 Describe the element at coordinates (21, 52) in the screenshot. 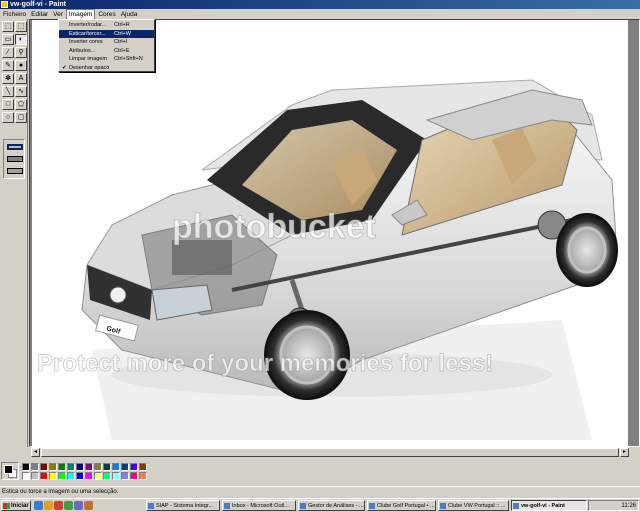

I see `tool-magnifier-icon: ⚲` at that location.